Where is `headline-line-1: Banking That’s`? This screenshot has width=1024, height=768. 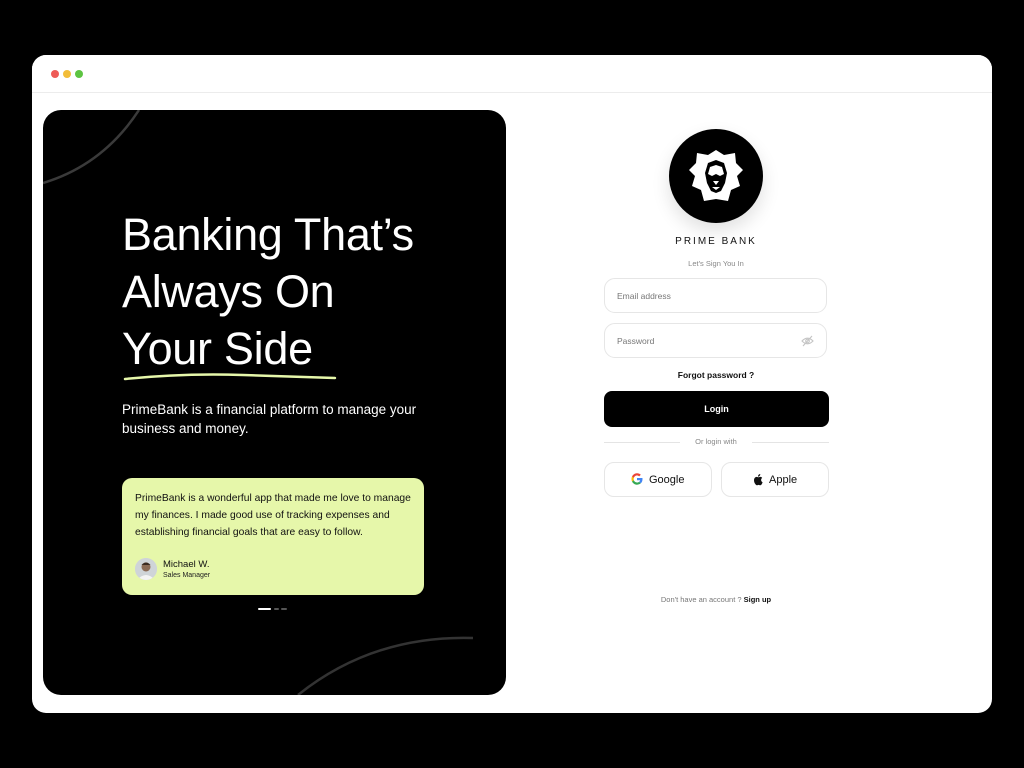
headline-line-1: Banking That’s is located at coordinates (268, 234).